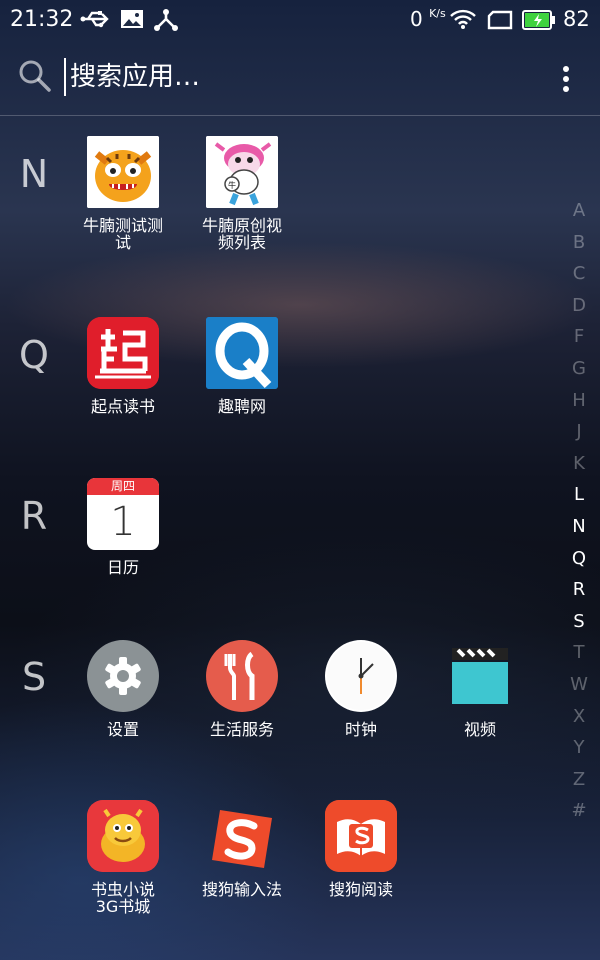 The height and width of the screenshot is (960, 600). I want to click on battery-icon, so click(539, 22).